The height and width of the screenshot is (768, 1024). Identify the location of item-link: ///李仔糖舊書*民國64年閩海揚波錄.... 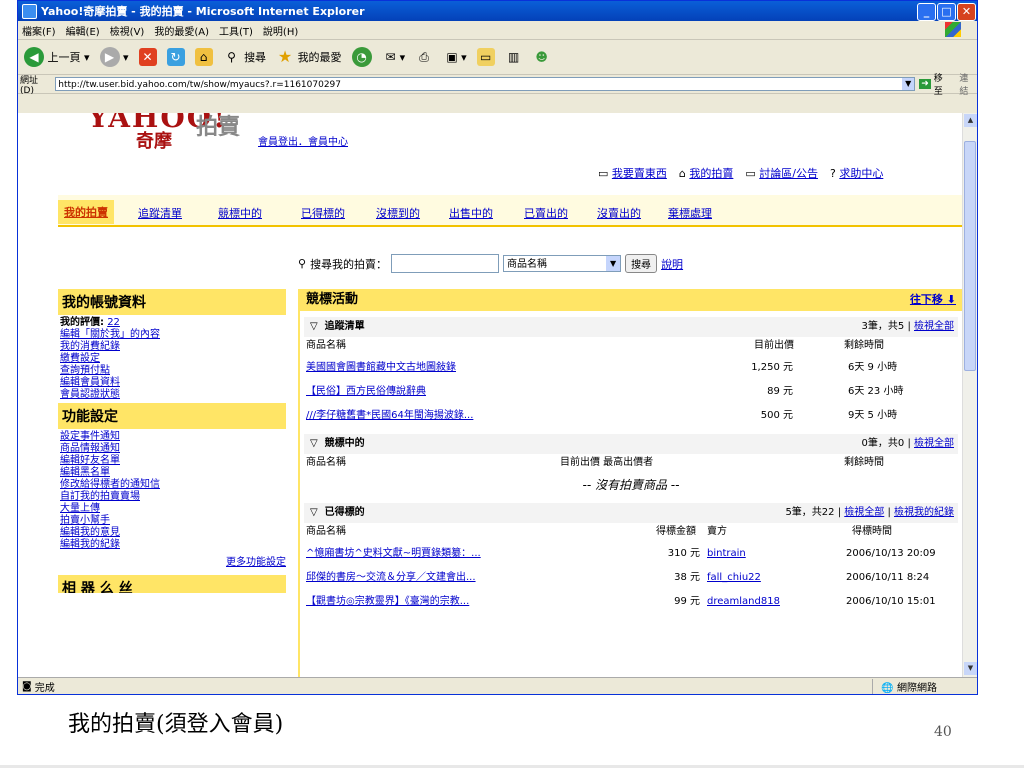
(389, 416).